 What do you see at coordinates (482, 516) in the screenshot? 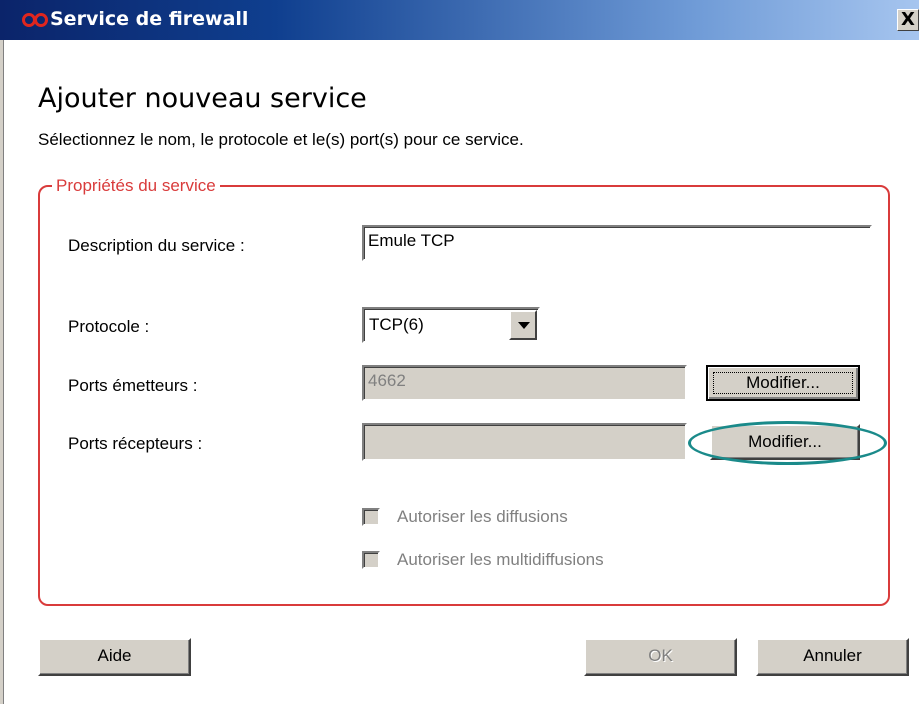
I see `allow-broadcast-label: Autoriser les diffusions` at bounding box center [482, 516].